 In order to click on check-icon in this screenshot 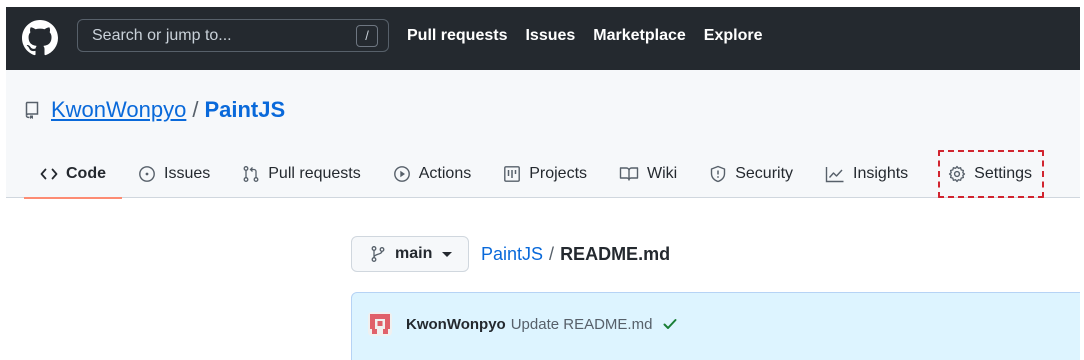, I will do `click(670, 324)`.